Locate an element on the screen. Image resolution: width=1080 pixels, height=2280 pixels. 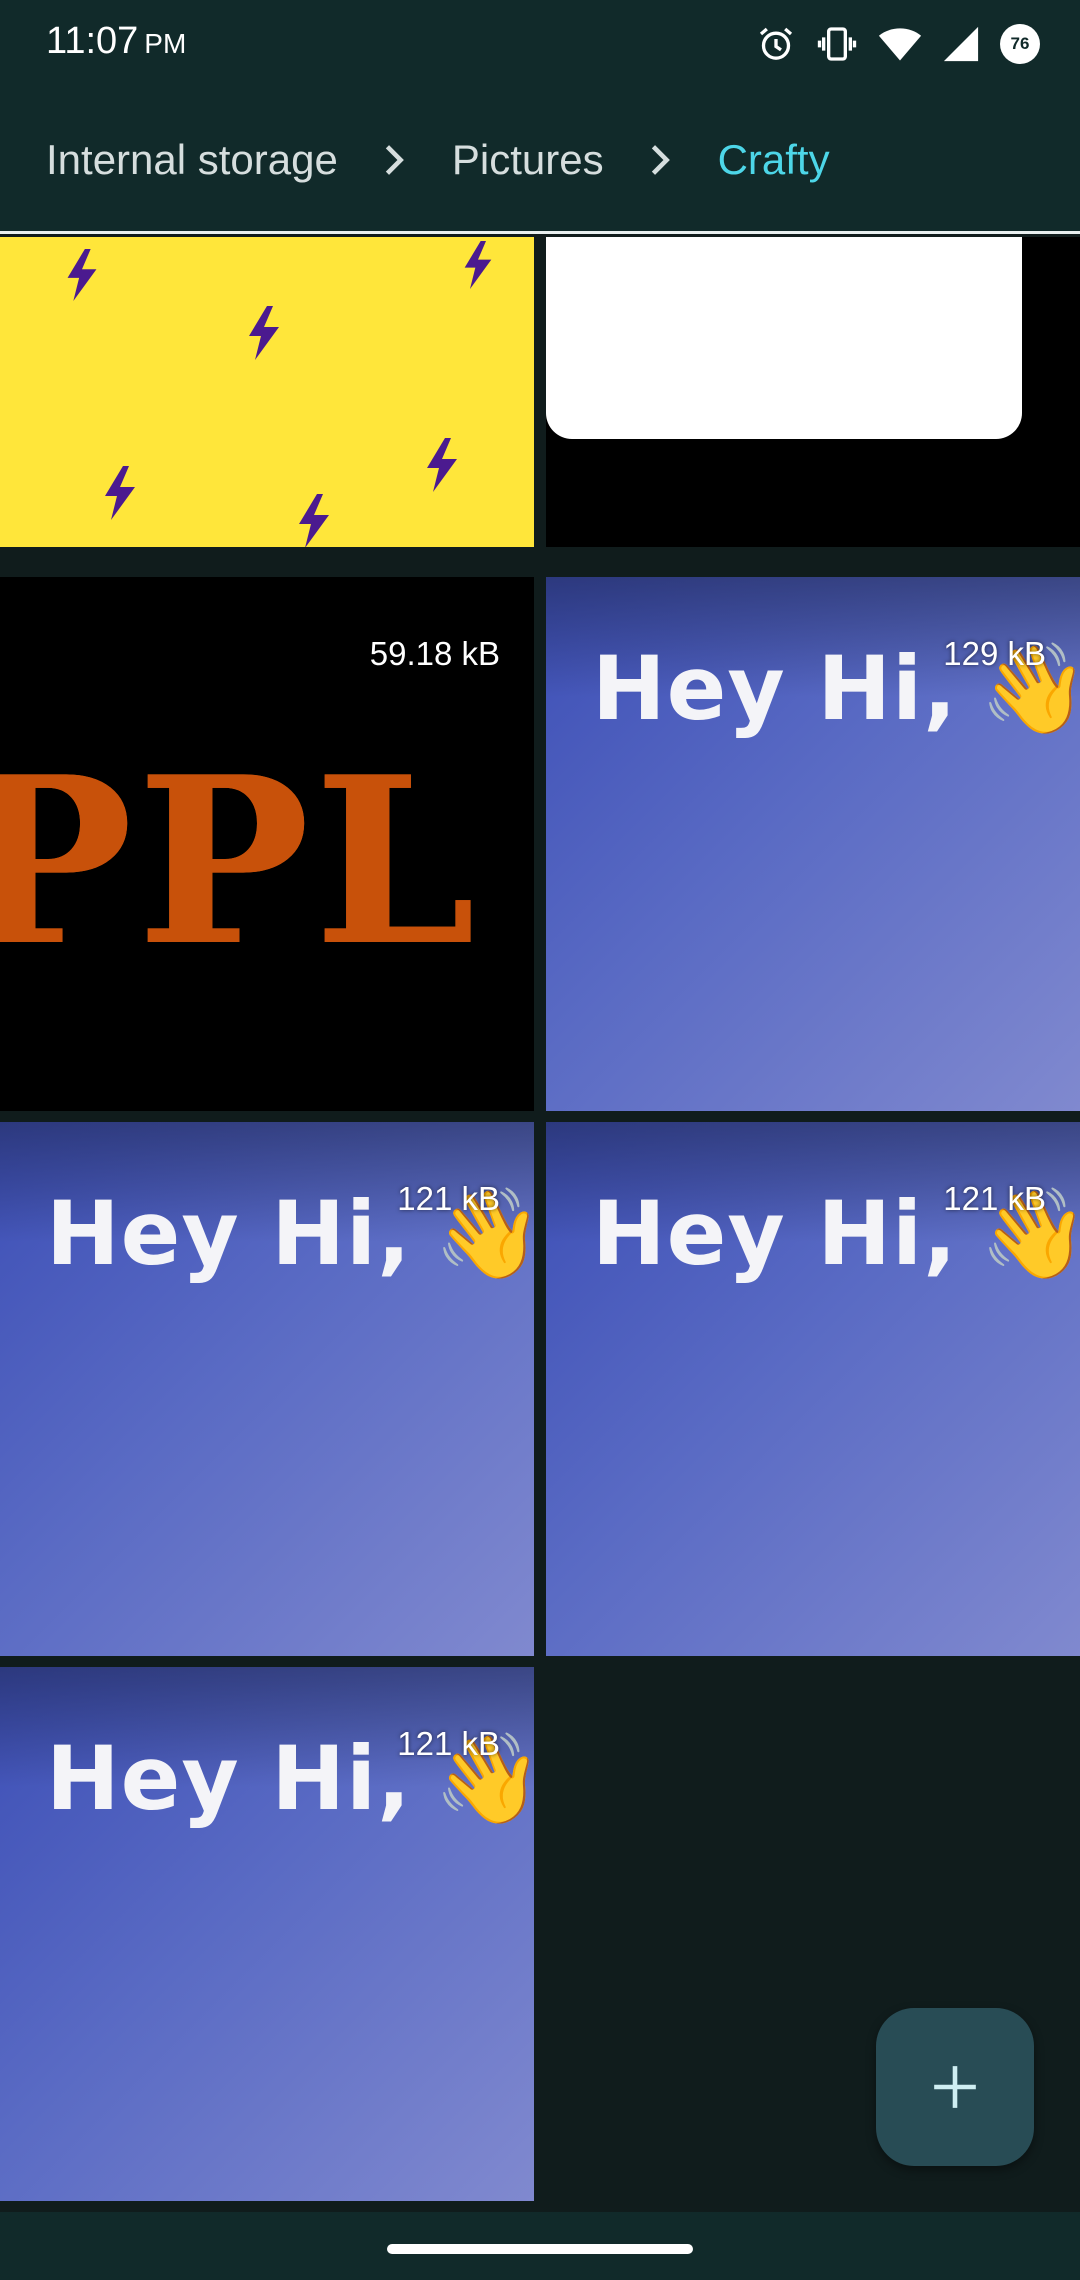
image-tile-white-card is located at coordinates (813, 392).